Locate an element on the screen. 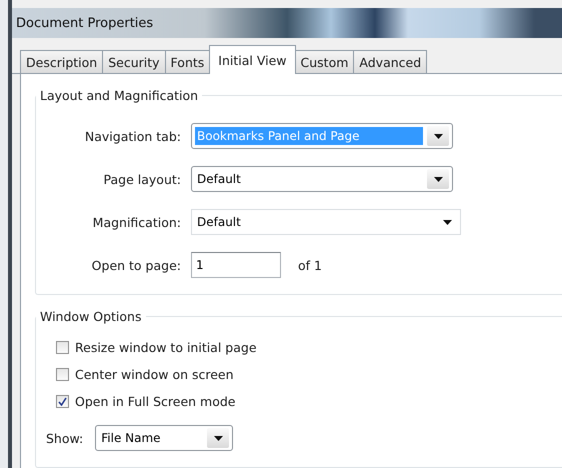  tab: Advanced is located at coordinates (390, 61).